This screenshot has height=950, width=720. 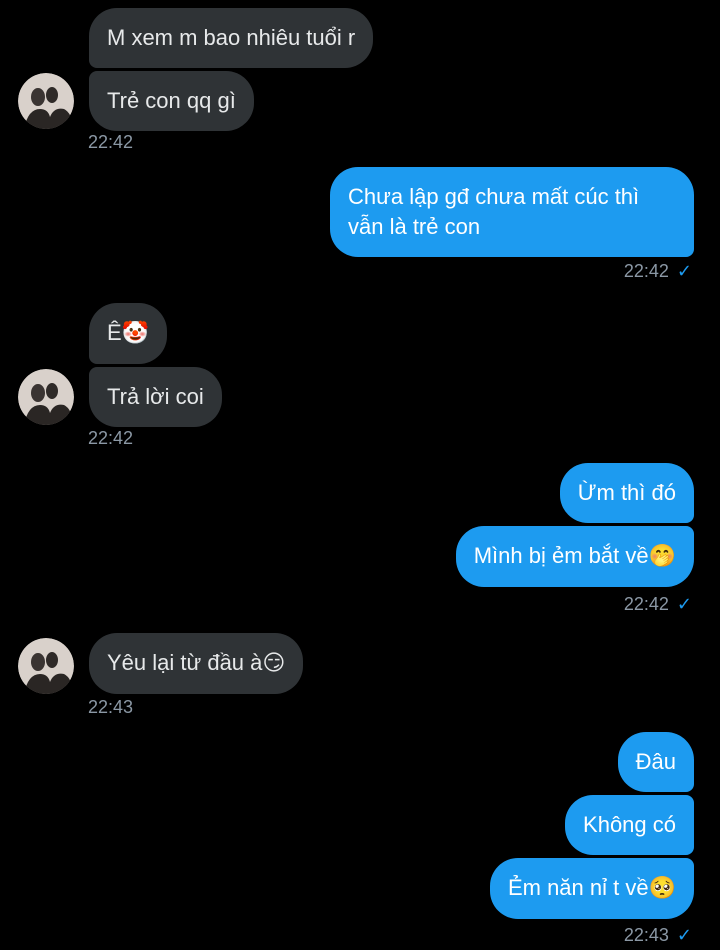 I want to click on message-text: Trẻ con qq gì, so click(x=171, y=100).